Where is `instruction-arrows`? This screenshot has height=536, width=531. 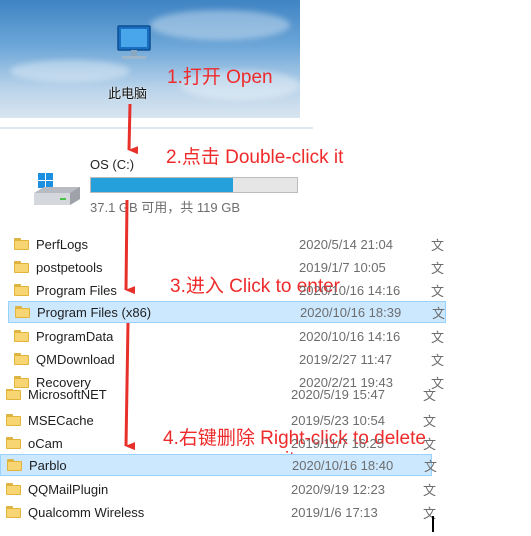
instruction-arrows is located at coordinates (131, 277).